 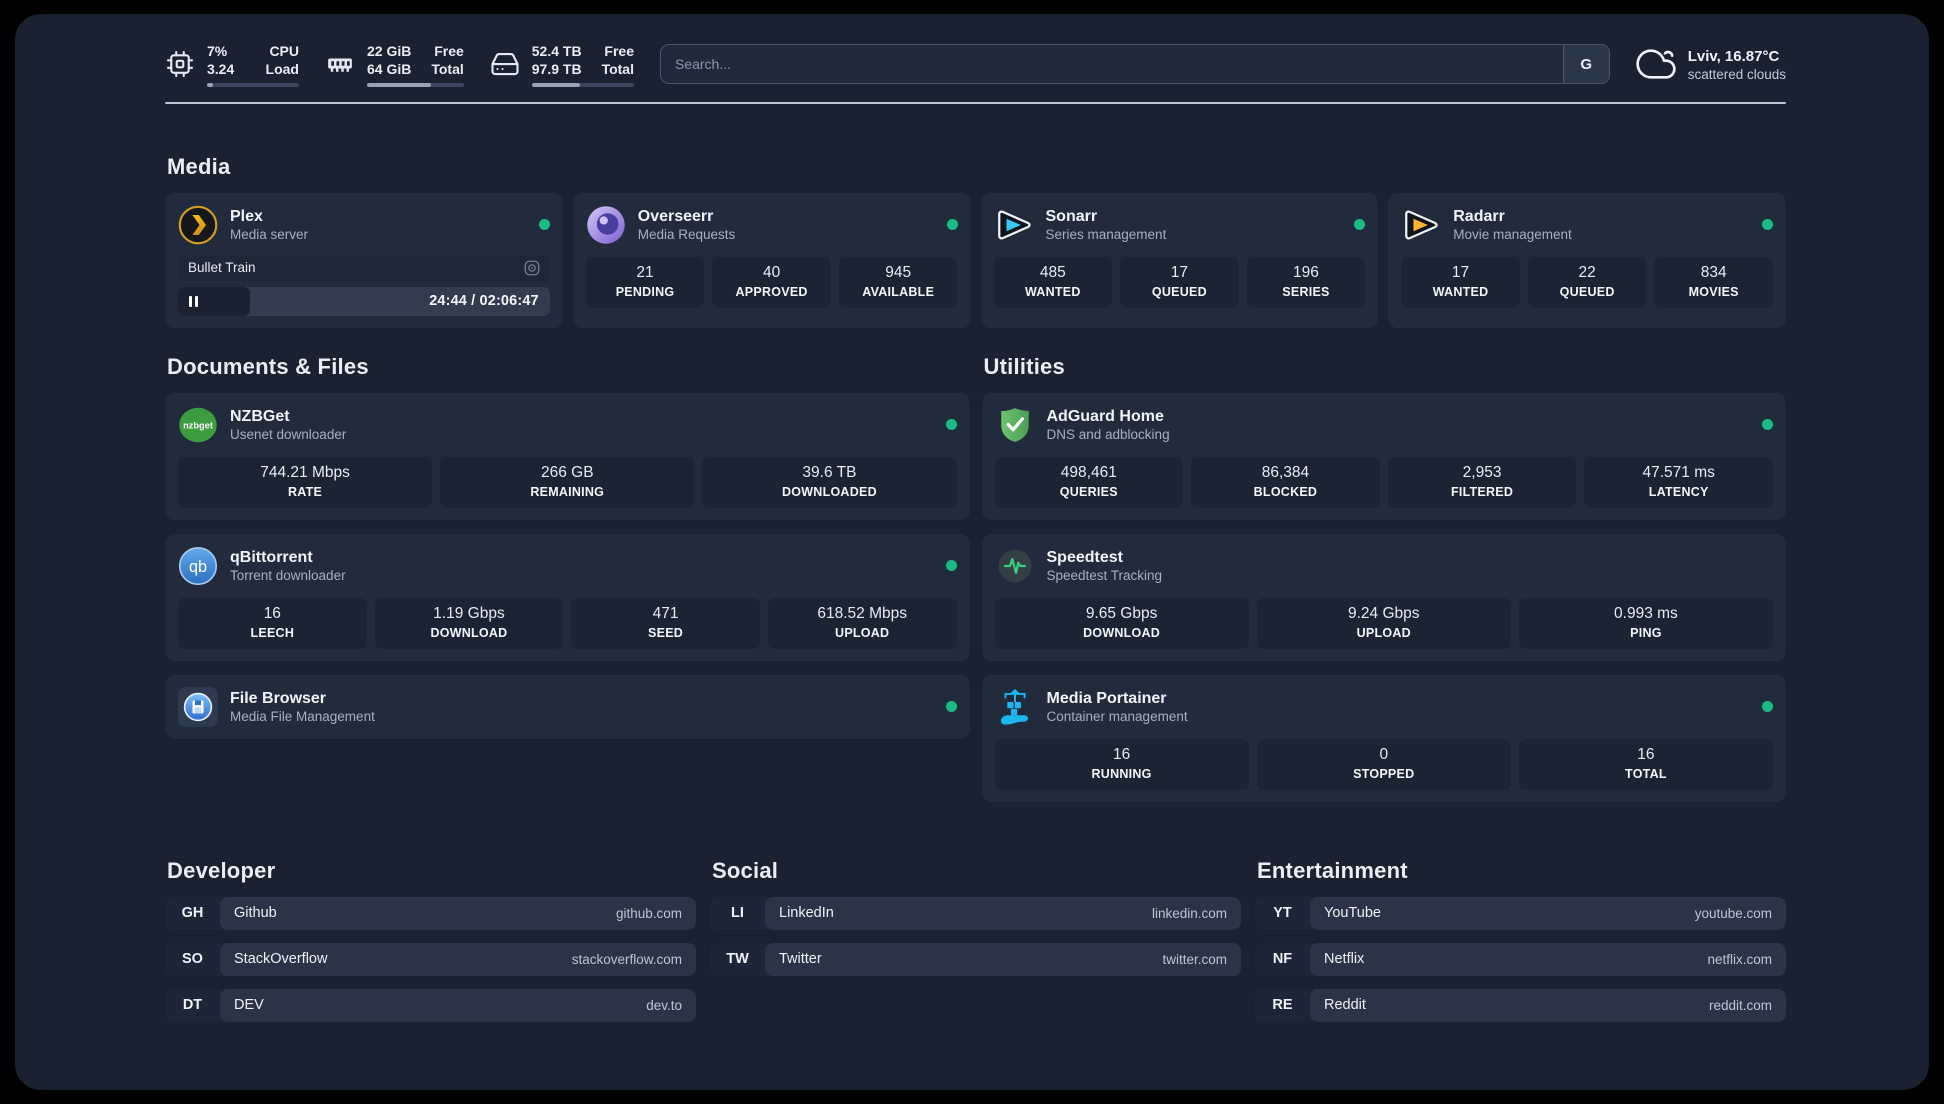 I want to click on stat-pending: 21 PENDING, so click(x=645, y=282).